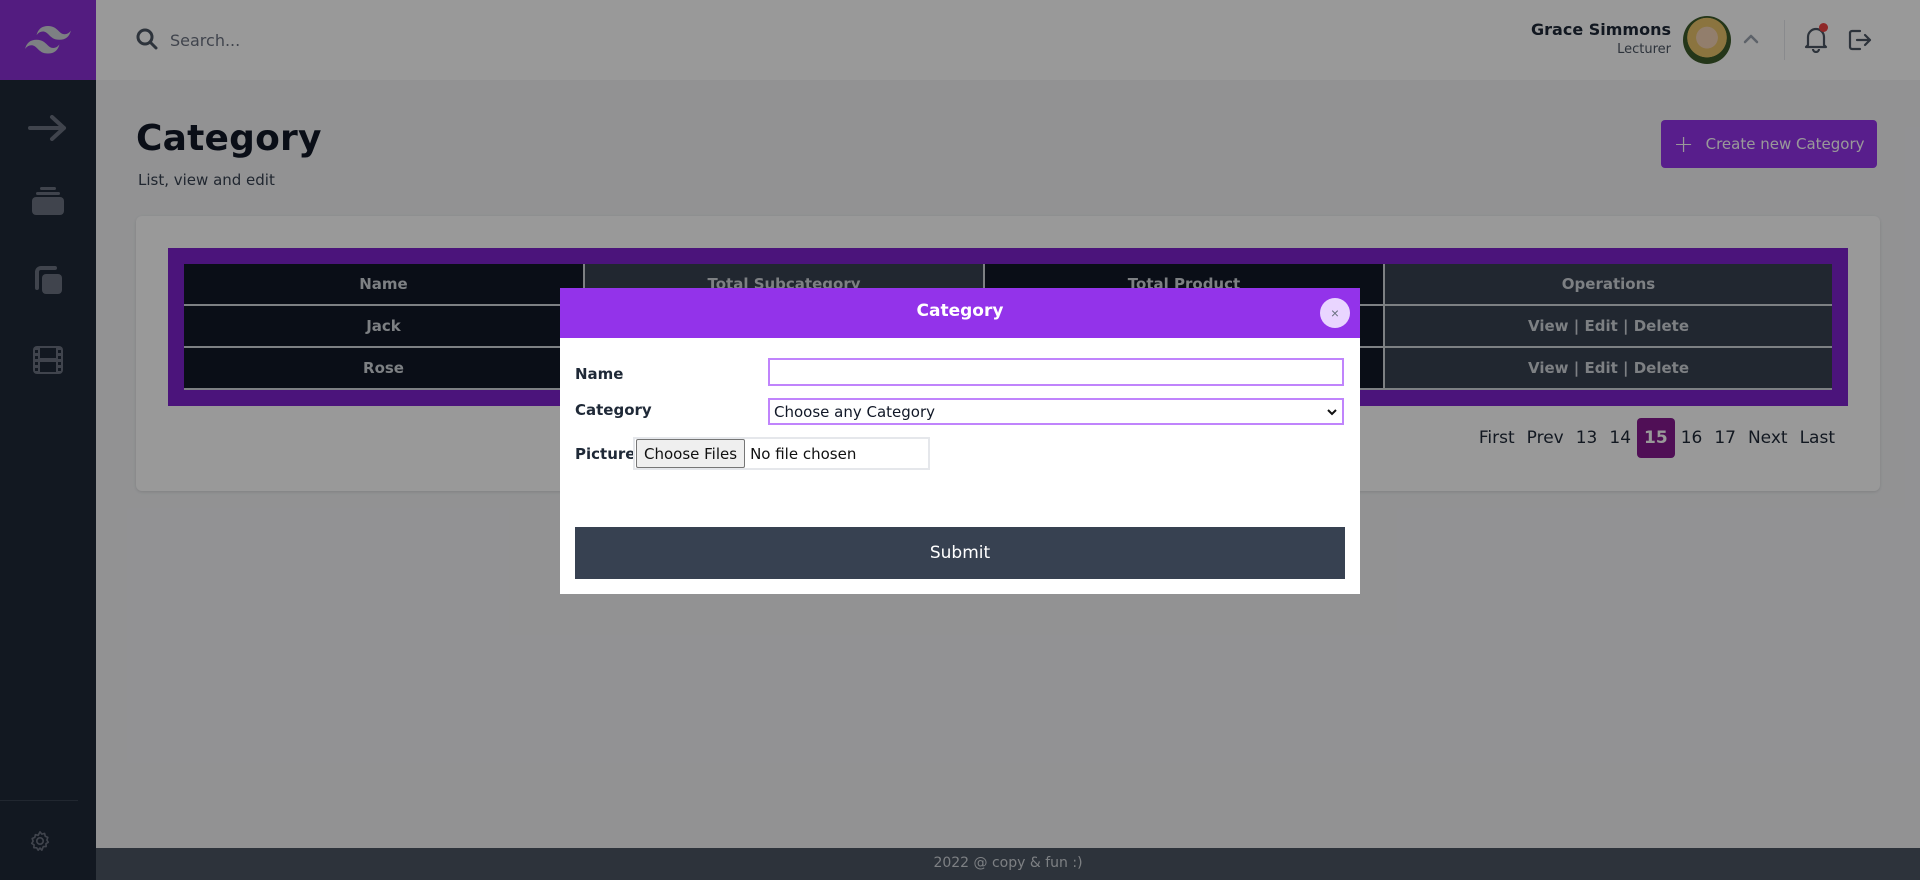  Describe the element at coordinates (599, 374) in the screenshot. I see `name-label: Name` at that location.